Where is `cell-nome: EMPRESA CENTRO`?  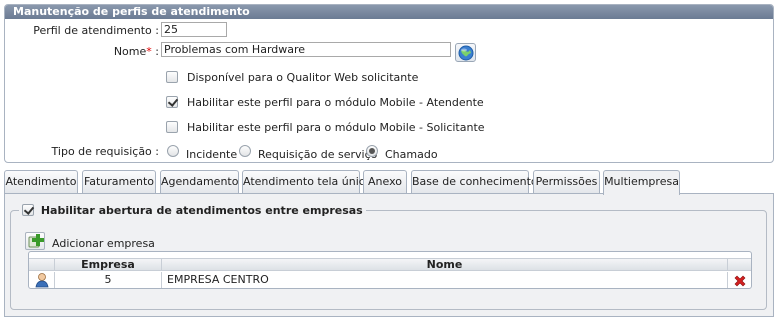
cell-nome: EMPRESA CENTRO is located at coordinates (444, 280).